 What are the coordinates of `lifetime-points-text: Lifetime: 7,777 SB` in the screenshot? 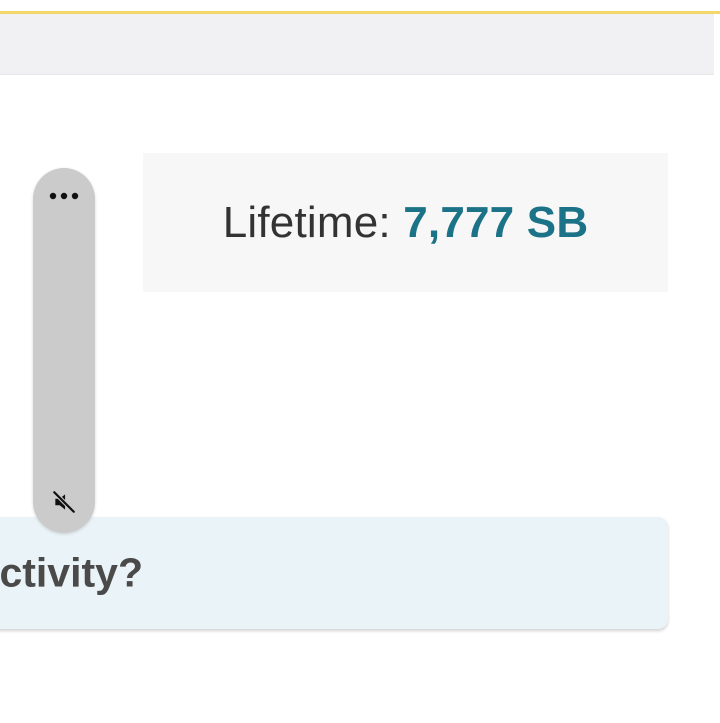 It's located at (406, 223).